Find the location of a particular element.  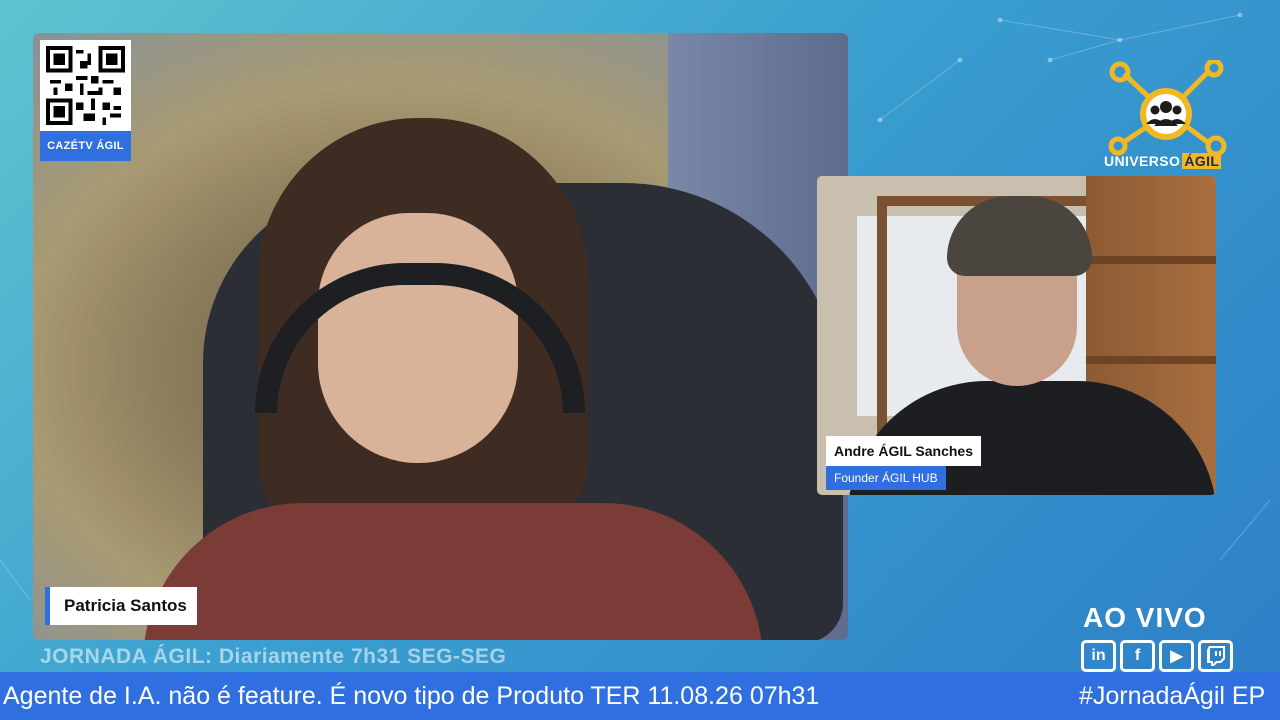

guest-role-tag: Founder ÁGIL HUB is located at coordinates (886, 478).